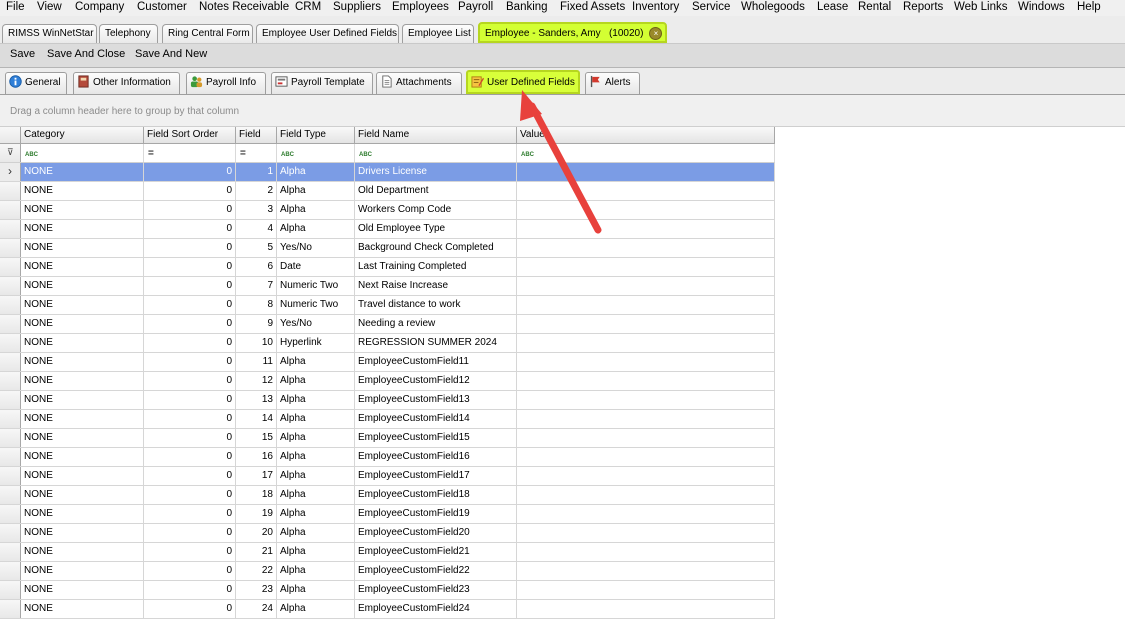 The height and width of the screenshot is (619, 1125). I want to click on cell-field: 1, so click(256, 172).